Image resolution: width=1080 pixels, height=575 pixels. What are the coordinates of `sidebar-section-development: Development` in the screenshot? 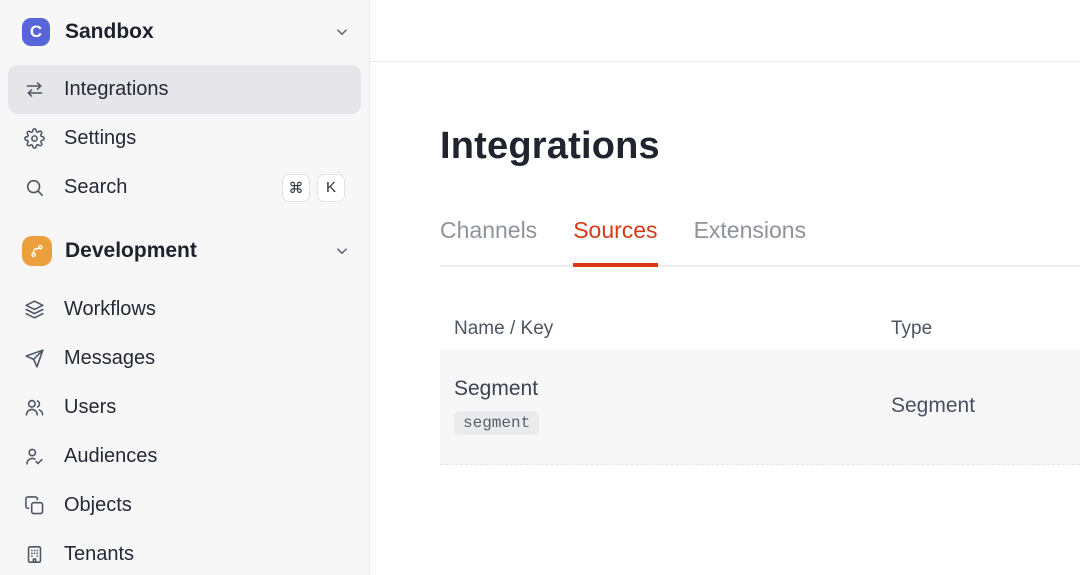 It's located at (184, 250).